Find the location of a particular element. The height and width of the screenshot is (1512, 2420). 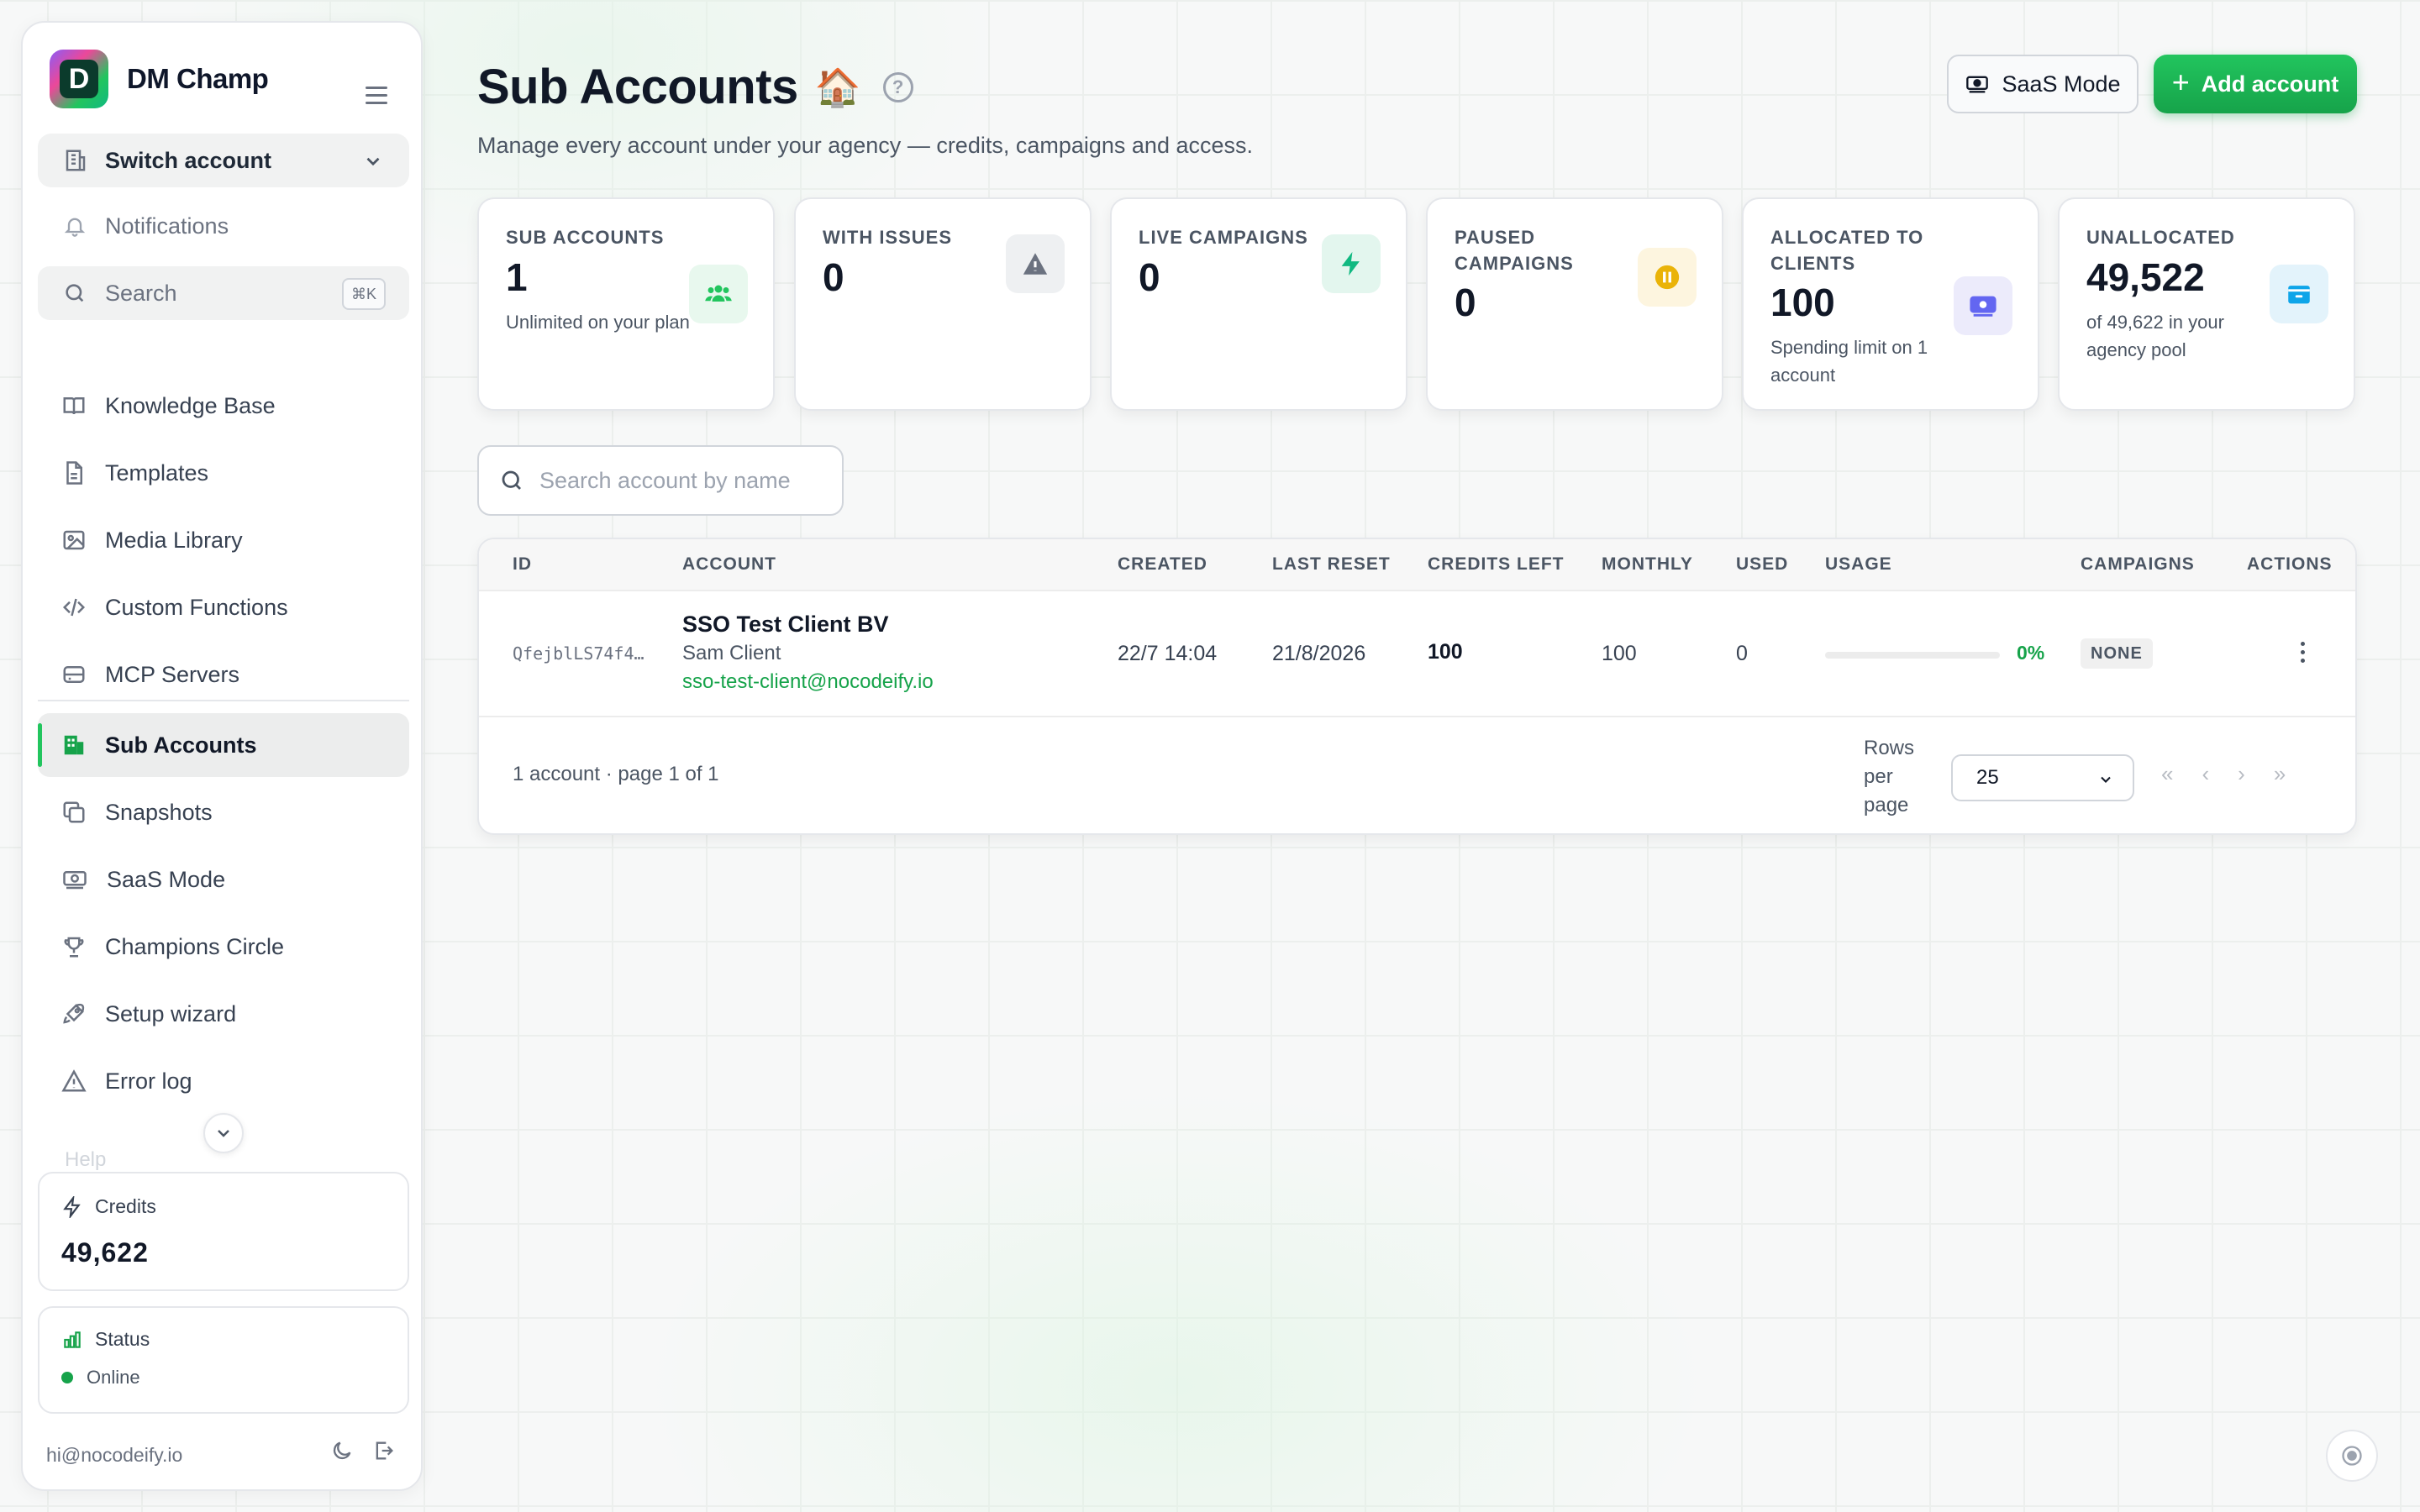

help-icon: ? is located at coordinates (898, 86).